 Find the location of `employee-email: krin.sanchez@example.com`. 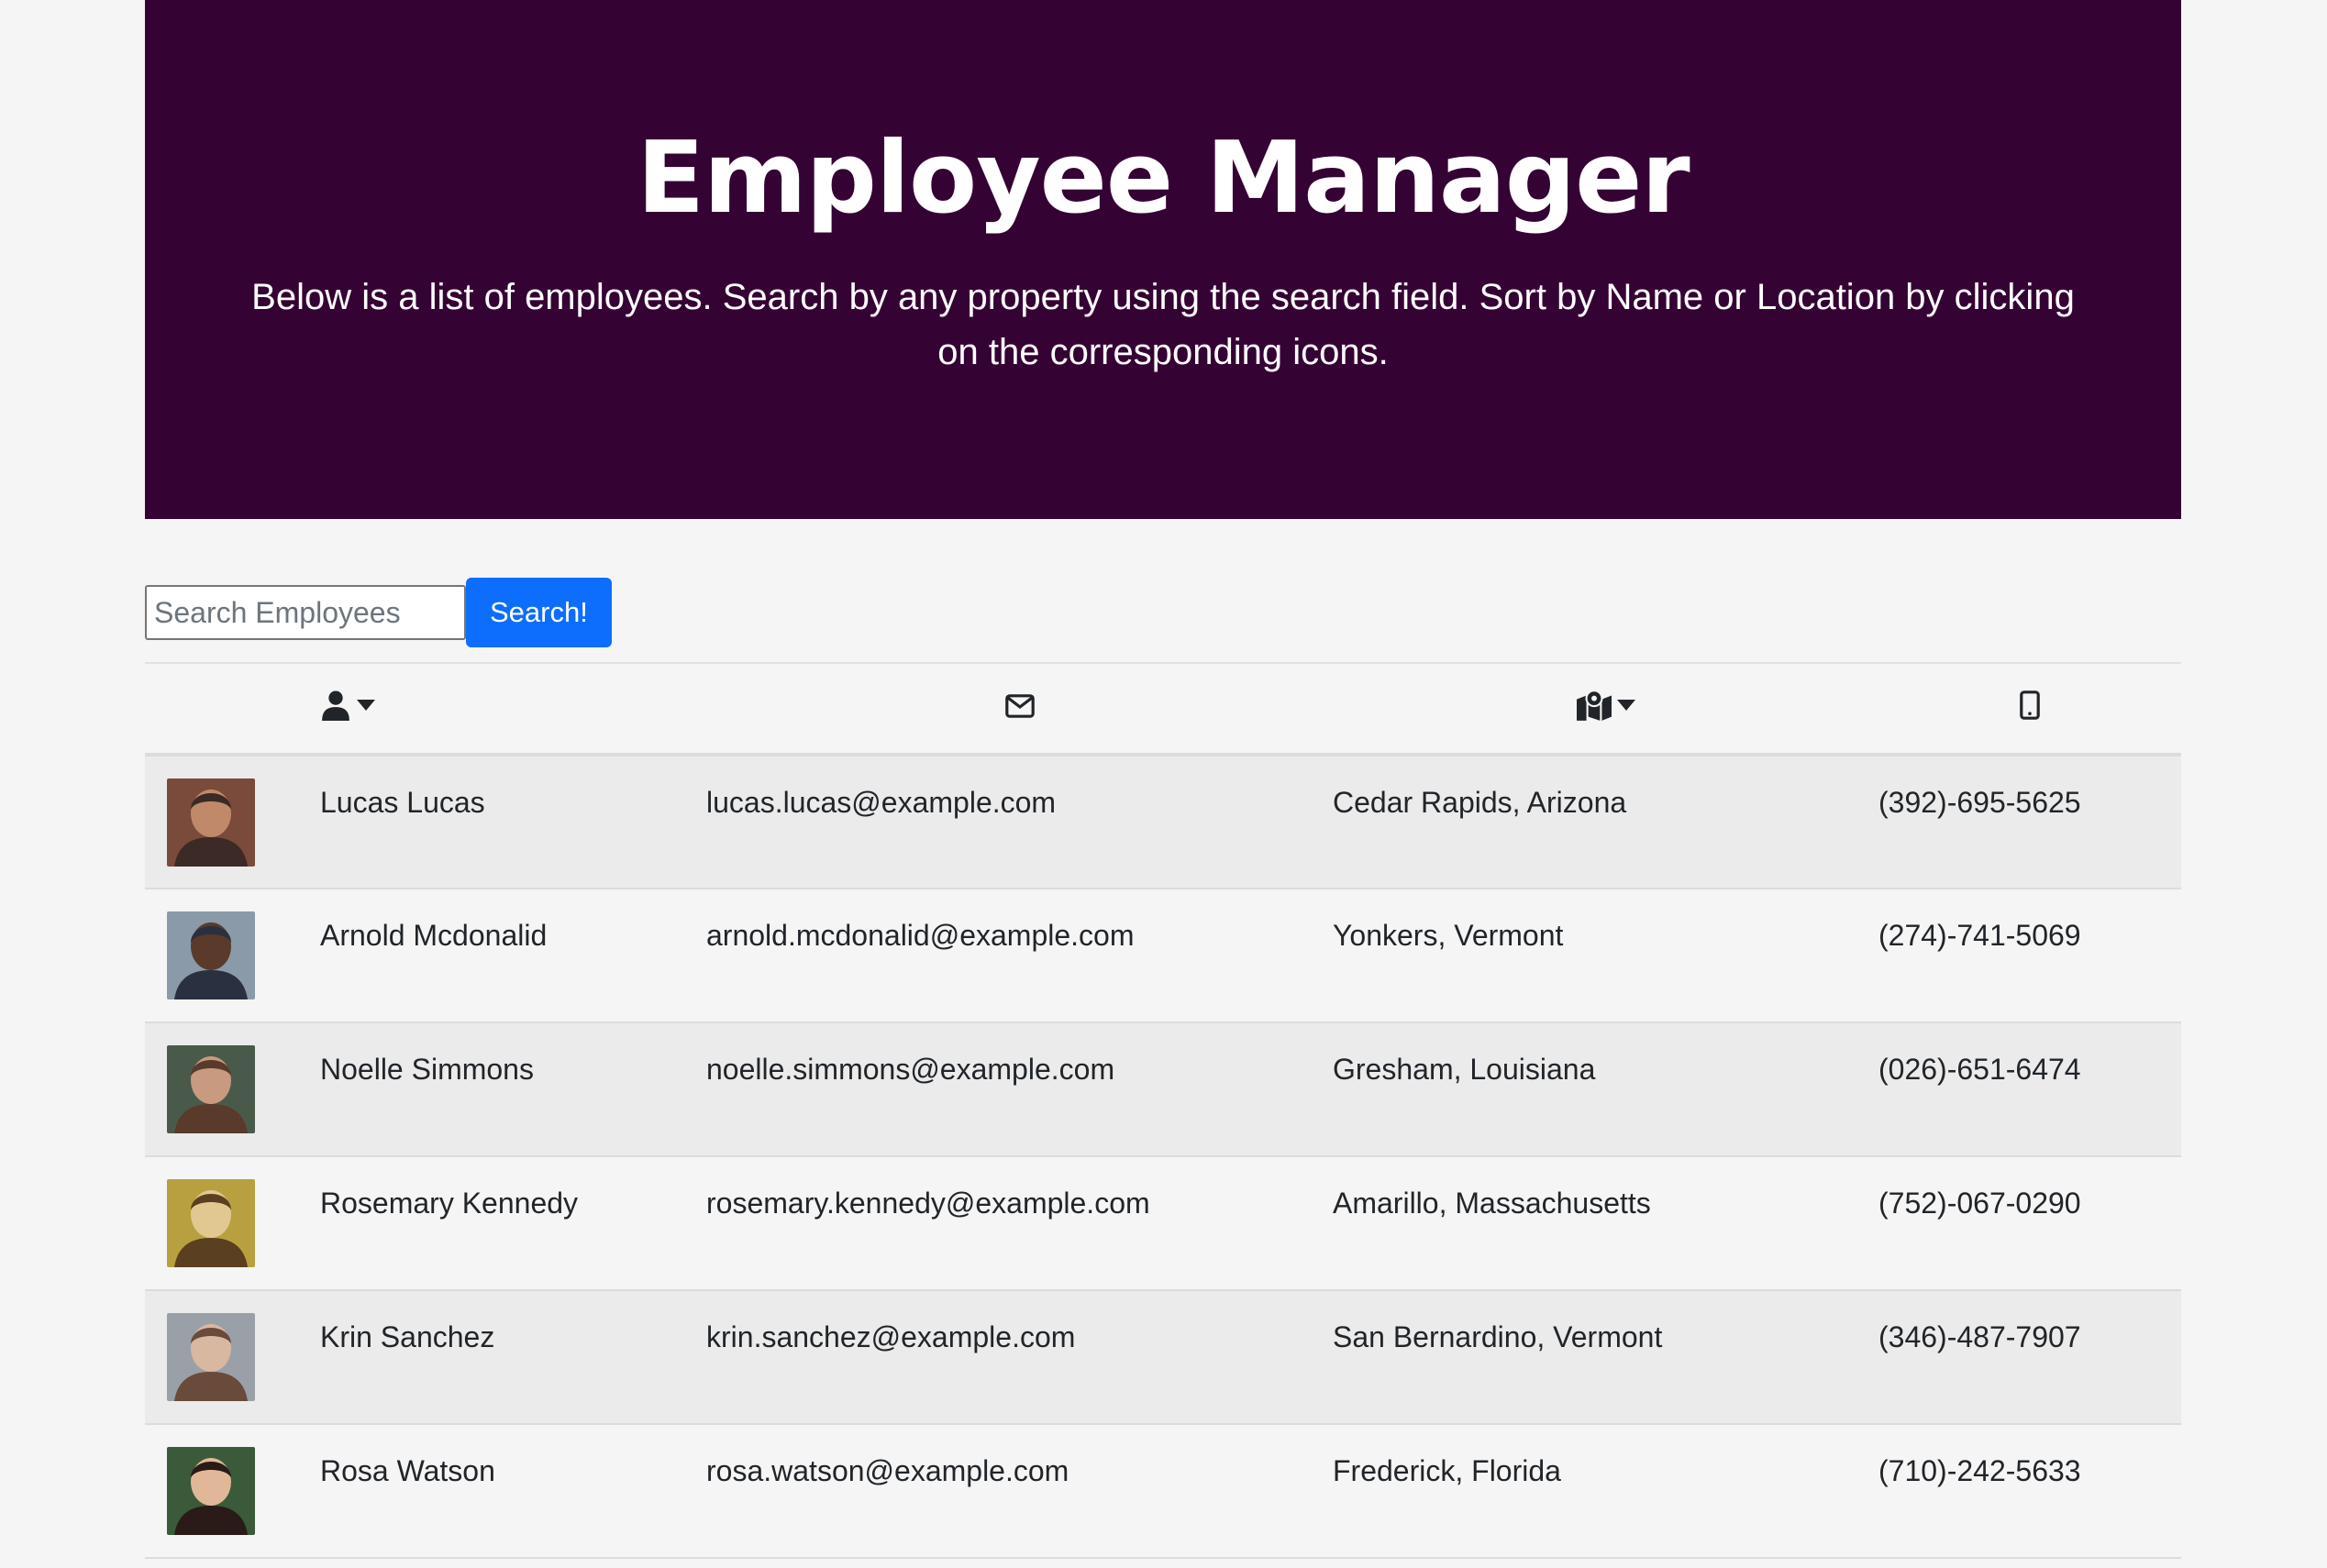

employee-email: krin.sanchez@example.com is located at coordinates (891, 1336).